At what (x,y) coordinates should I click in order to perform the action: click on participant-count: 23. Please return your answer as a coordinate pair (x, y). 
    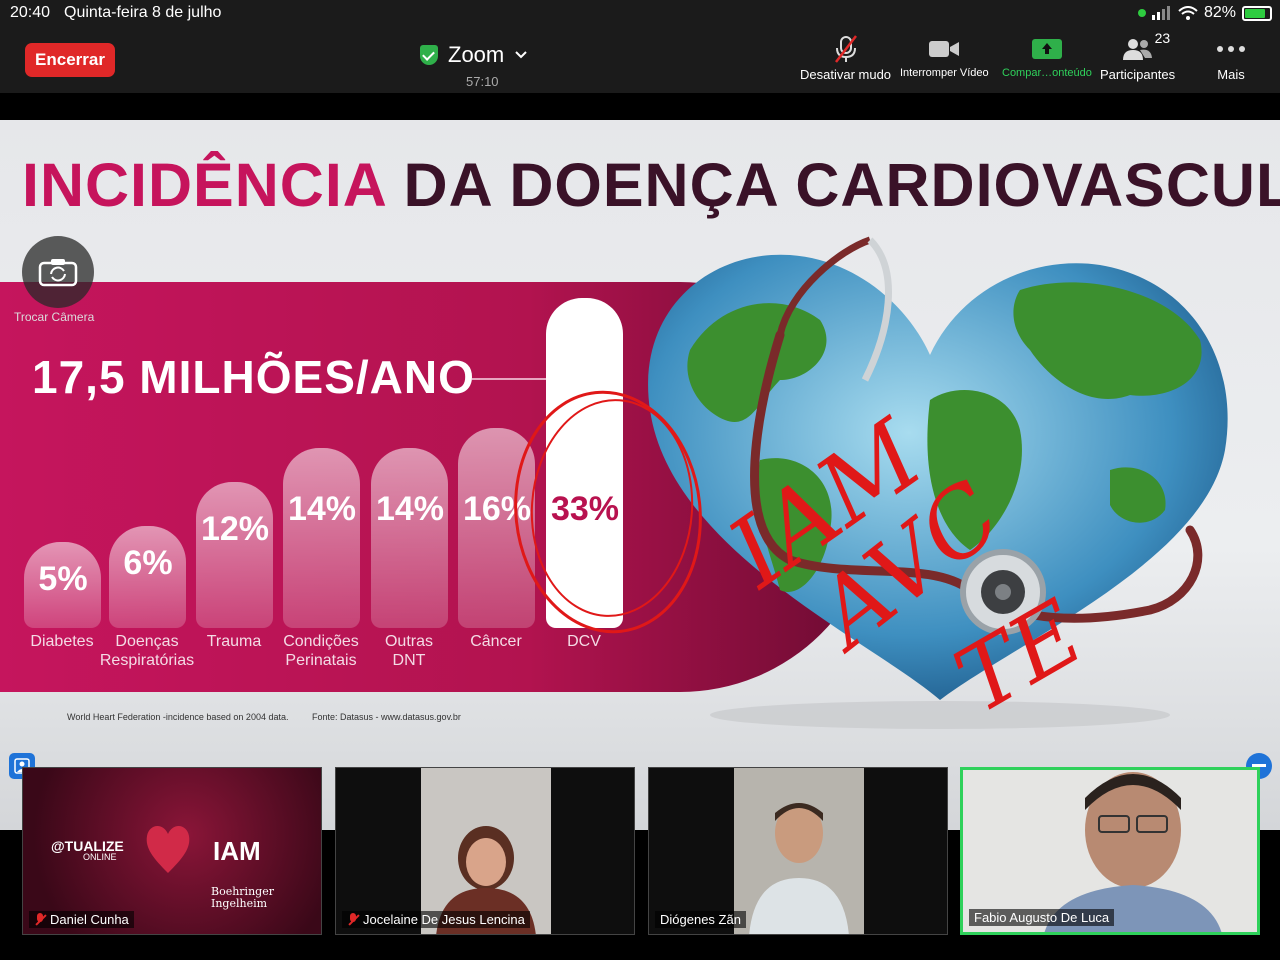
    Looking at the image, I should click on (1162, 38).